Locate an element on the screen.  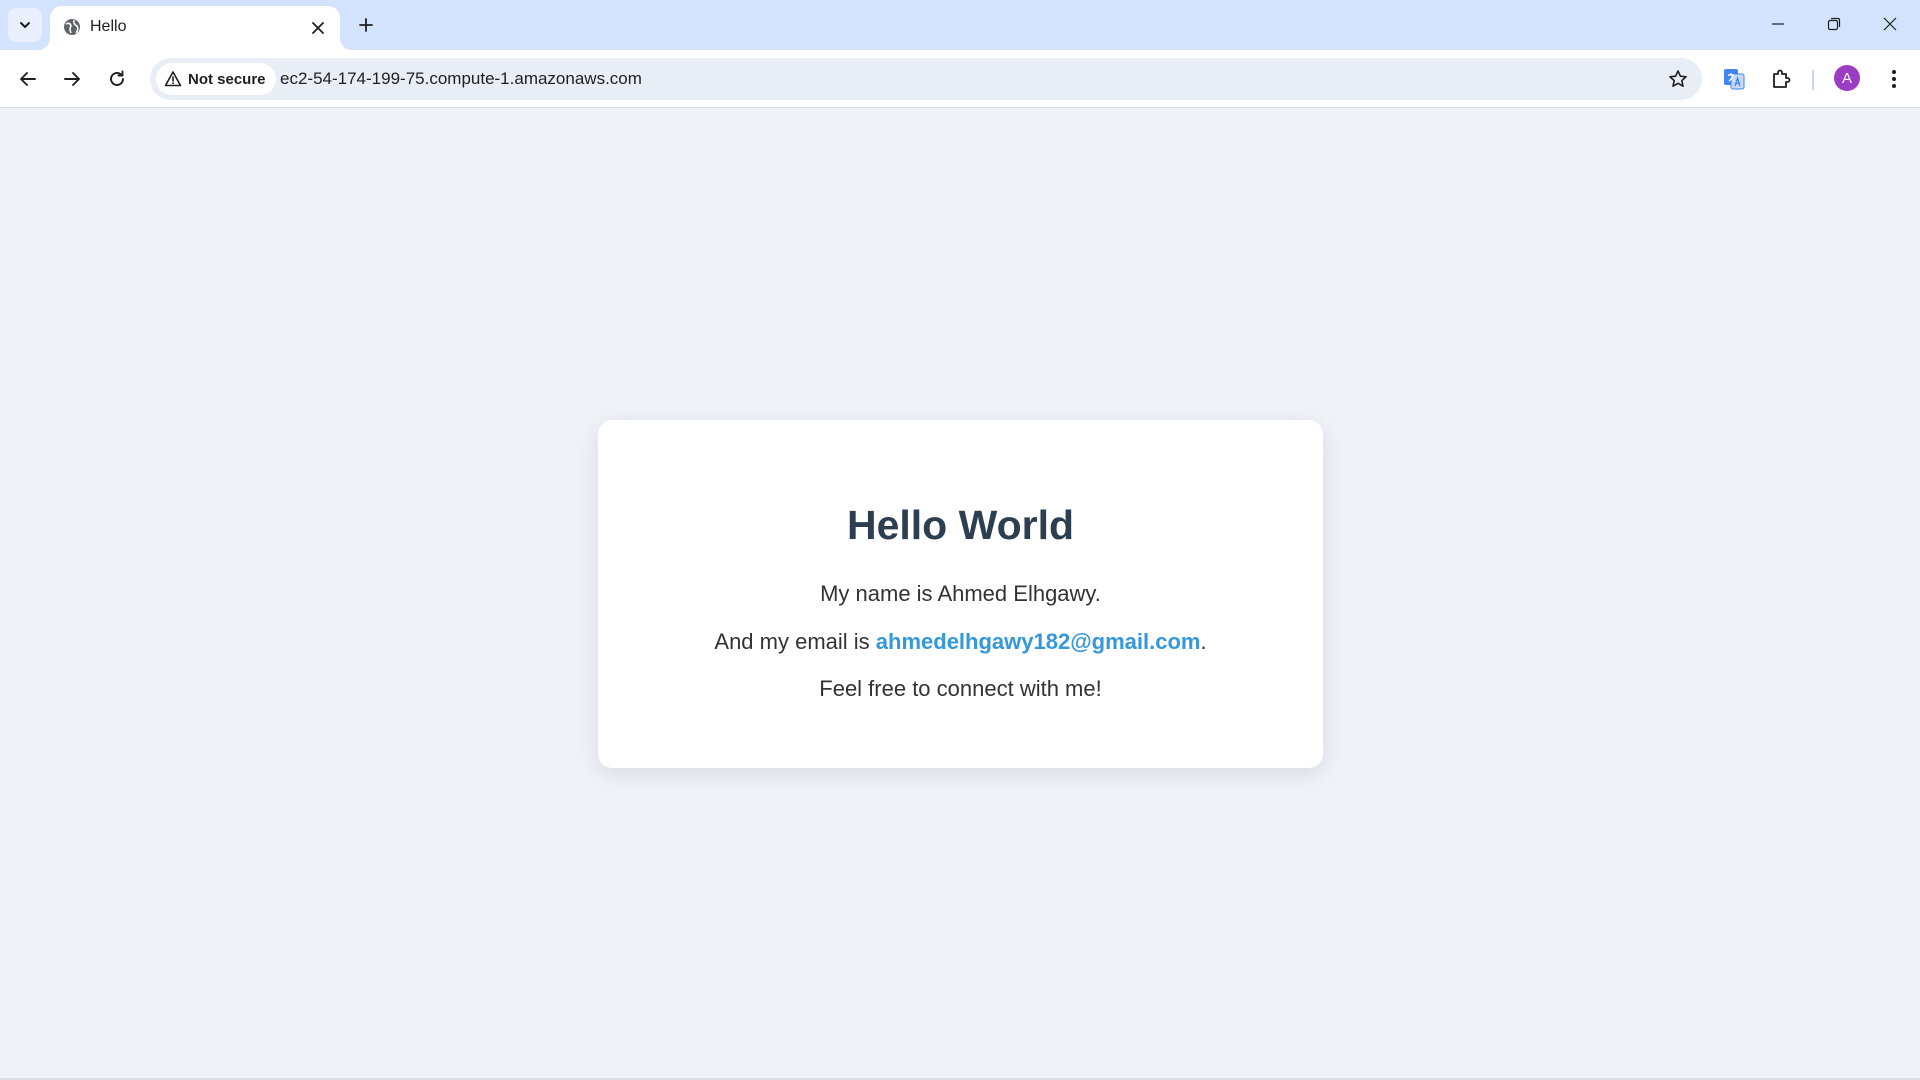
email-suffix: . is located at coordinates (1203, 641).